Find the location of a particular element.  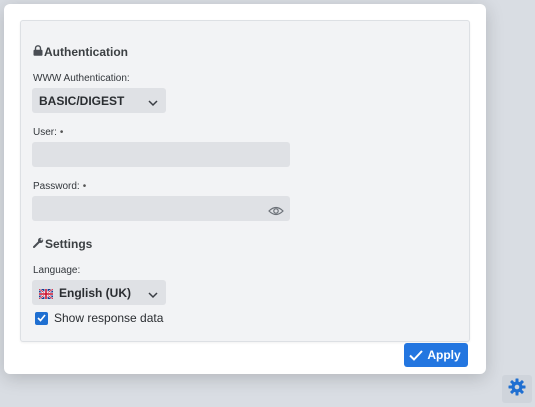

user-required-marker: • is located at coordinates (61, 132).